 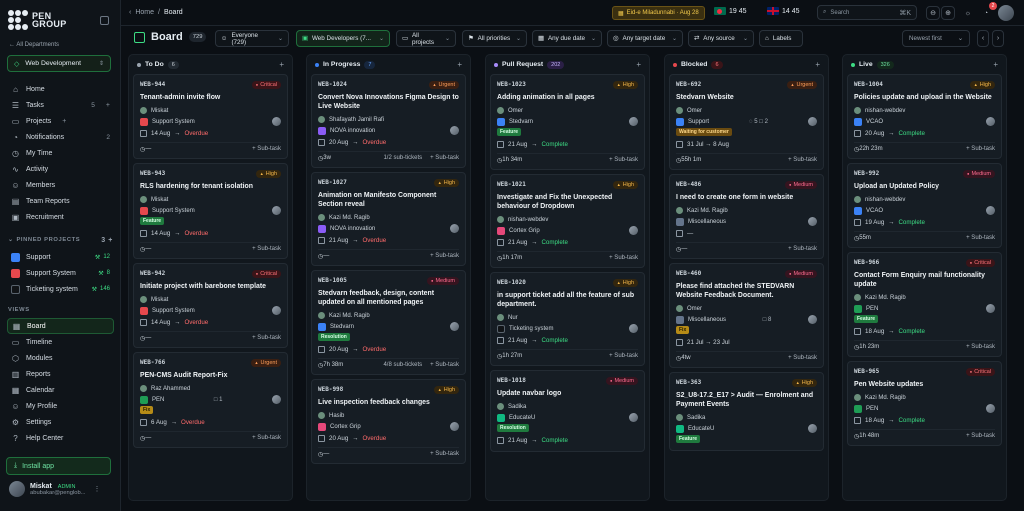 I want to click on sidebar-item-board: ▦ Board, so click(x=60, y=326).